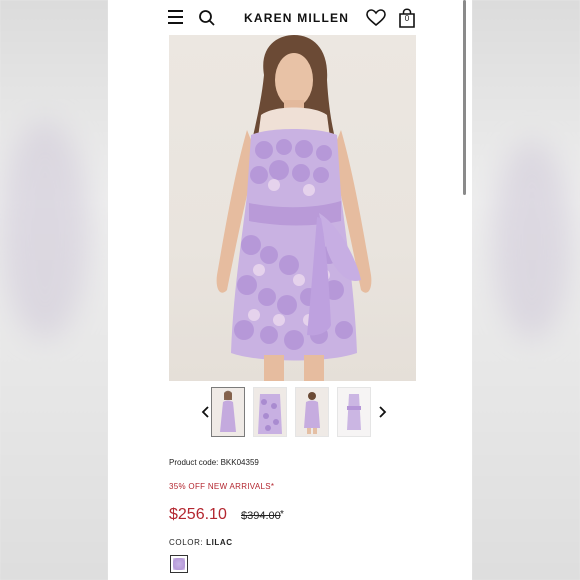 The width and height of the screenshot is (580, 580). I want to click on original-price: $394.00, so click(261, 516).